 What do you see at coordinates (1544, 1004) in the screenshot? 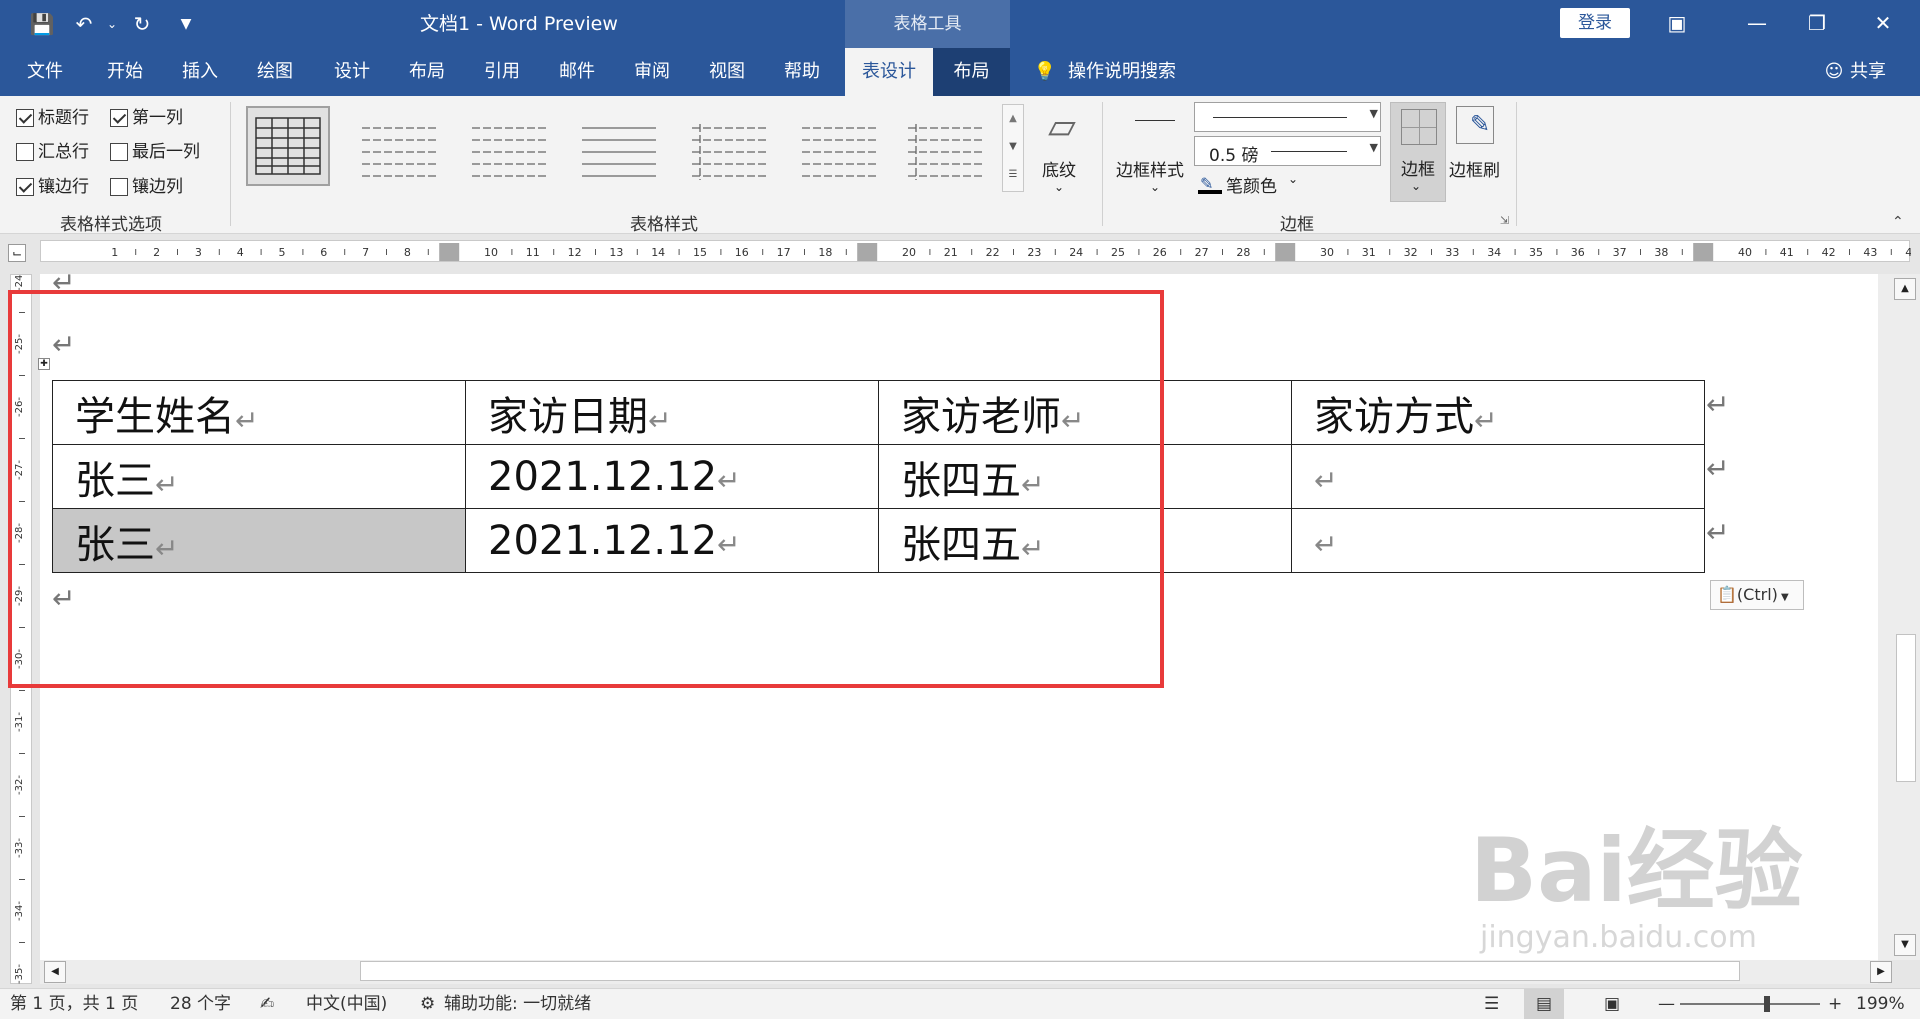
I see `print-layout-icon: ▤` at bounding box center [1544, 1004].